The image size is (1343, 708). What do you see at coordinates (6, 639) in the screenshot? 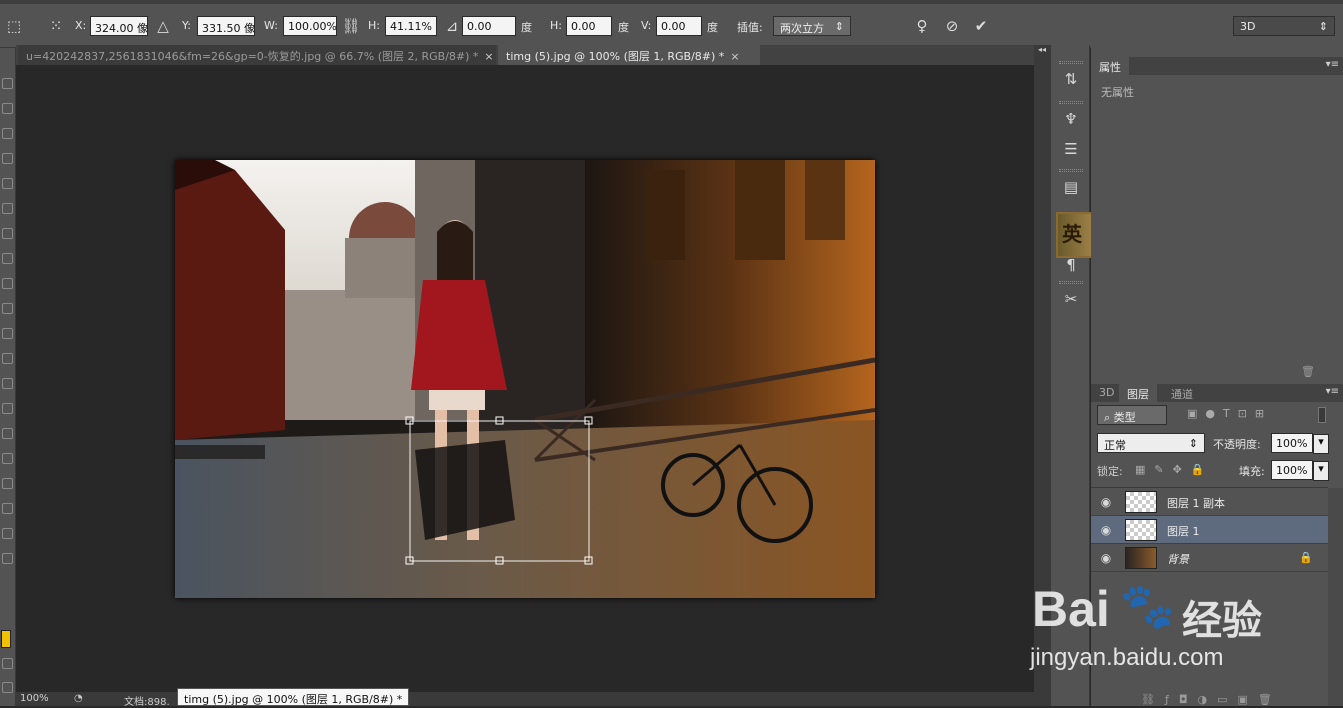
I see `foreground-color-swatch` at bounding box center [6, 639].